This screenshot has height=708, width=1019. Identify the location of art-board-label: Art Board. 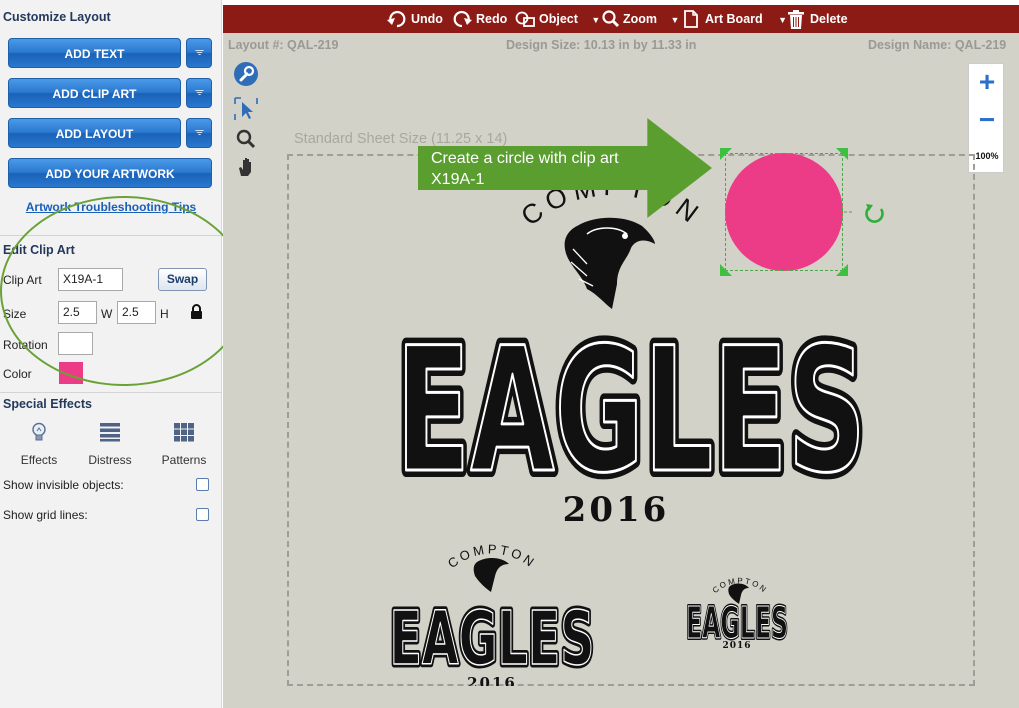
(734, 19).